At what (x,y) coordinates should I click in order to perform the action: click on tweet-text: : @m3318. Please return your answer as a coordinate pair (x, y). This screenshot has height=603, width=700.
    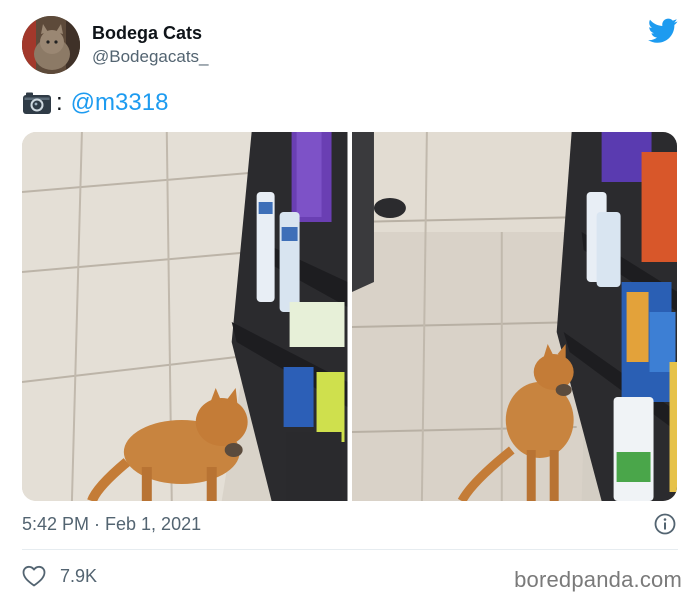
    Looking at the image, I should click on (95, 103).